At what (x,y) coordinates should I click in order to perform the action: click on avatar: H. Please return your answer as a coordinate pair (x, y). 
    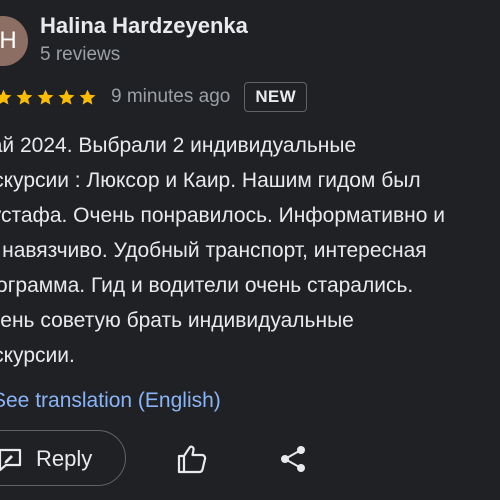
    Looking at the image, I should click on (14, 41).